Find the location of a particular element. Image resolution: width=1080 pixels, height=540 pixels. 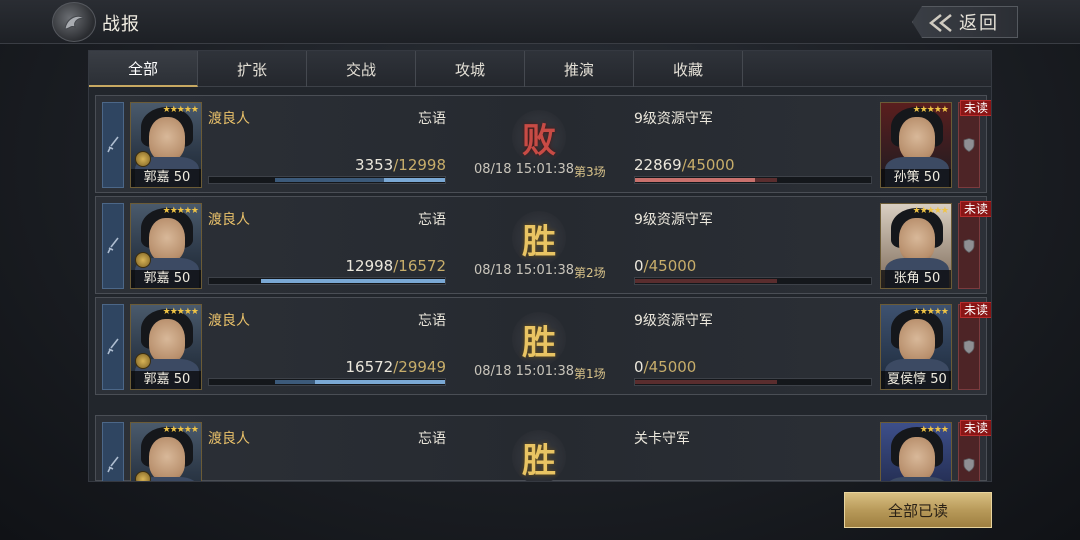

tab-battle: 交战 is located at coordinates (361, 69).